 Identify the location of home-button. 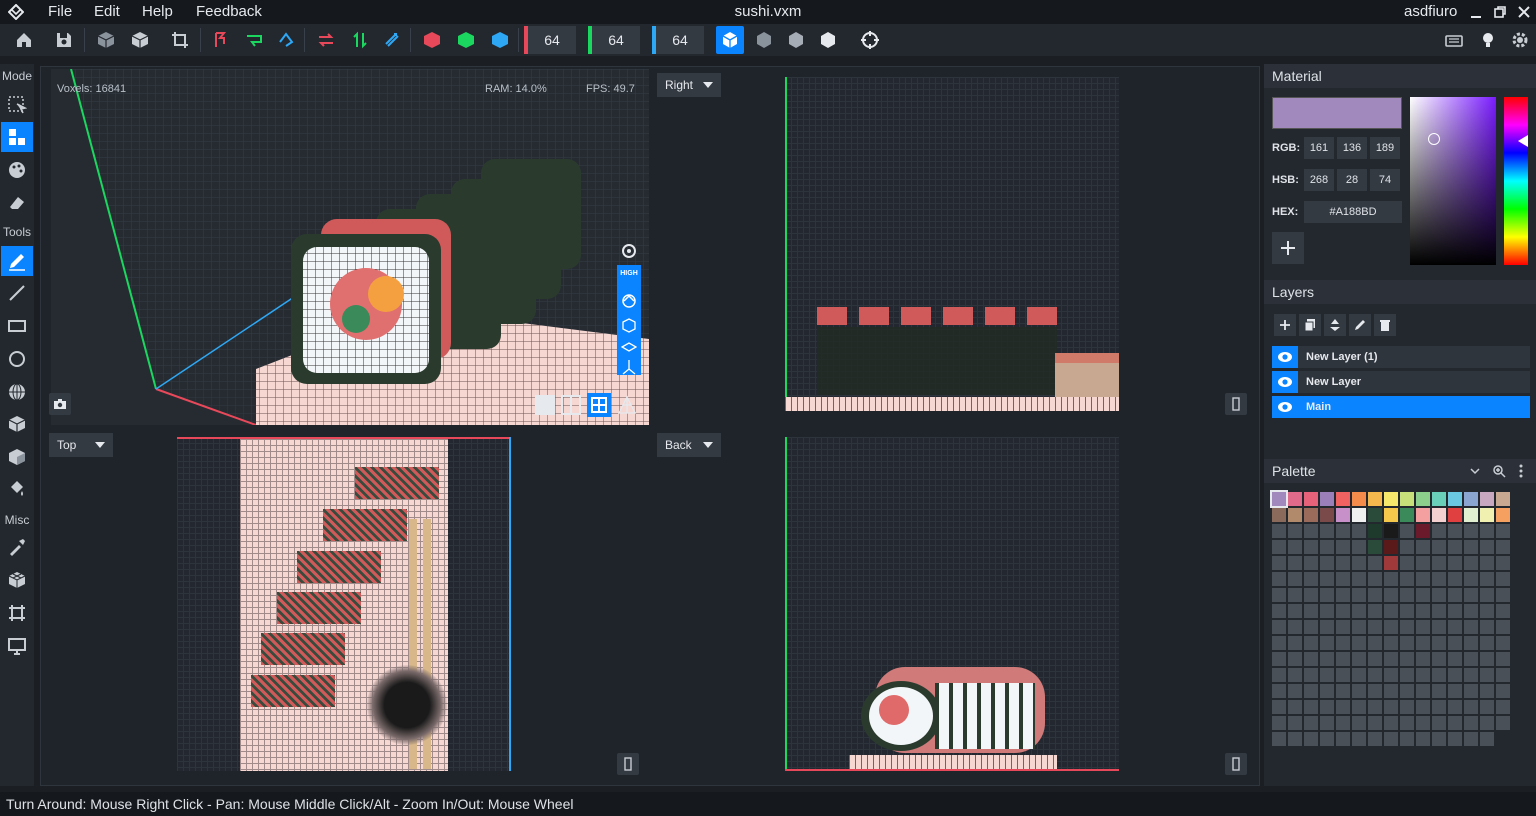
(24, 40).